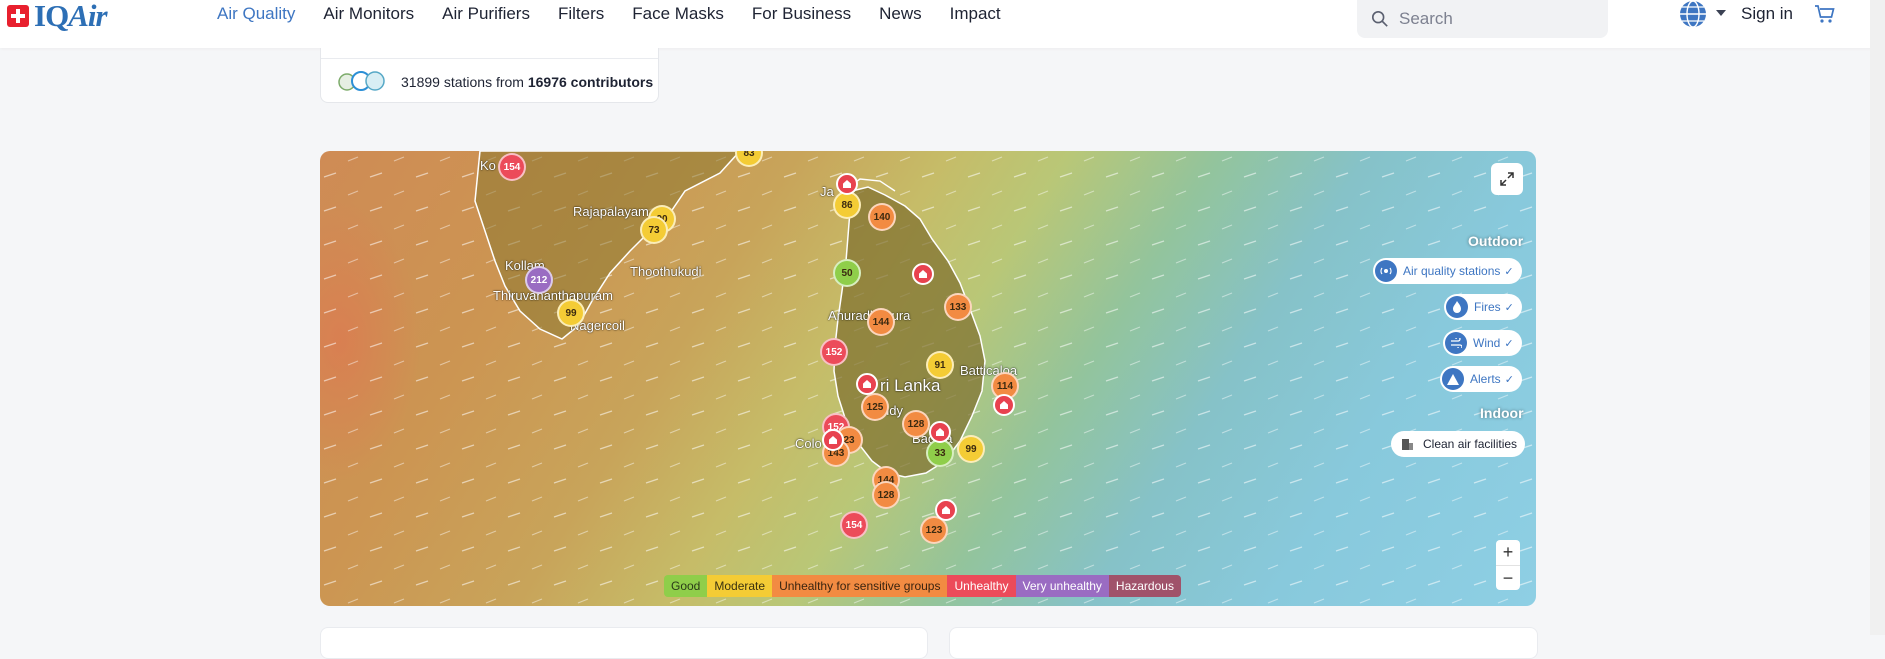 This screenshot has width=1885, height=659. I want to click on map-label-colombo: Colo, so click(808, 443).